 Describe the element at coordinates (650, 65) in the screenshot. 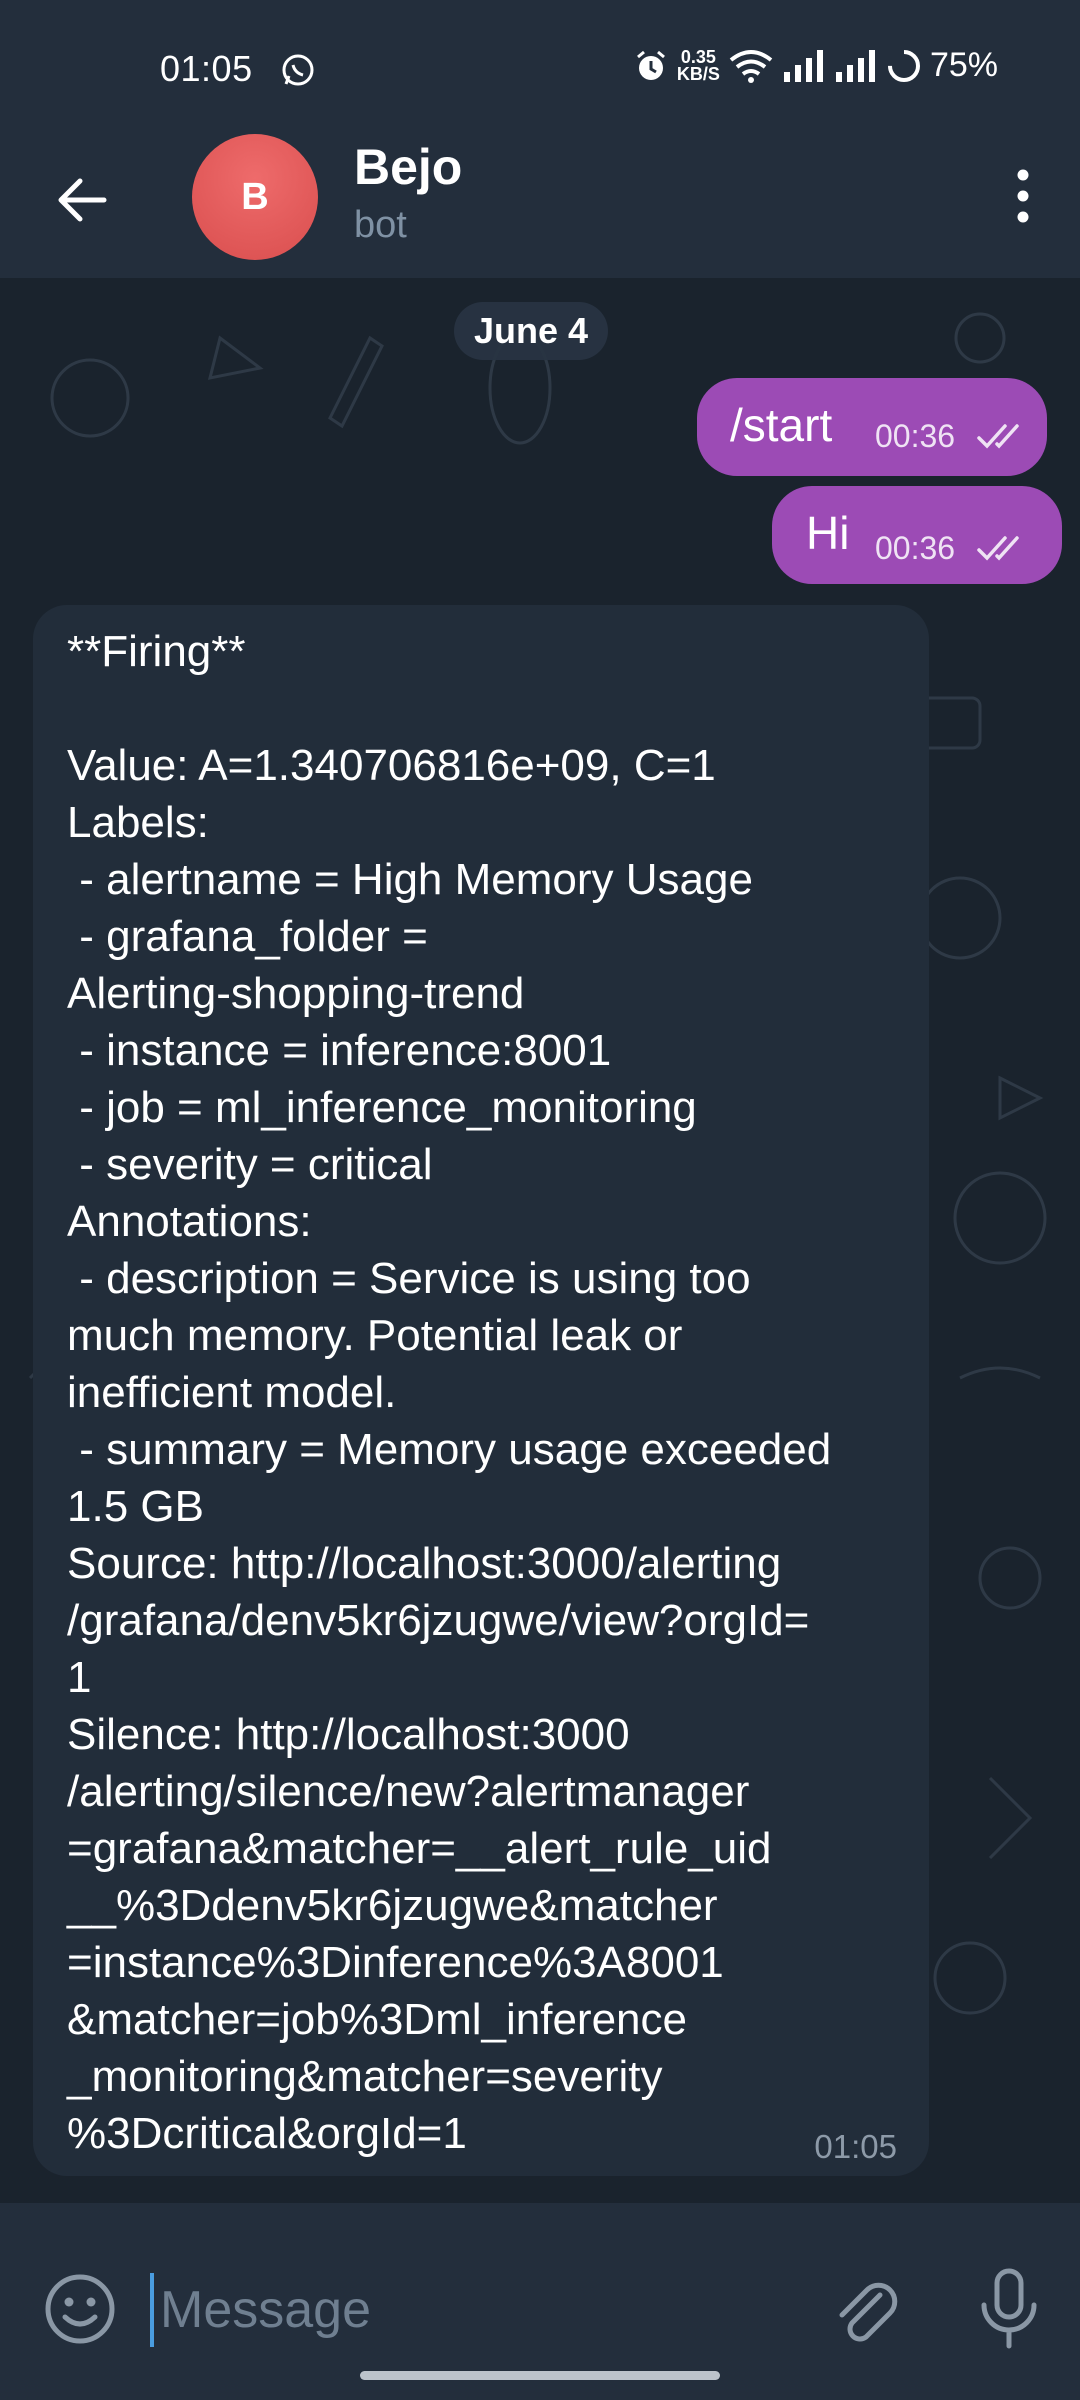

I see `alarm-icon` at that location.